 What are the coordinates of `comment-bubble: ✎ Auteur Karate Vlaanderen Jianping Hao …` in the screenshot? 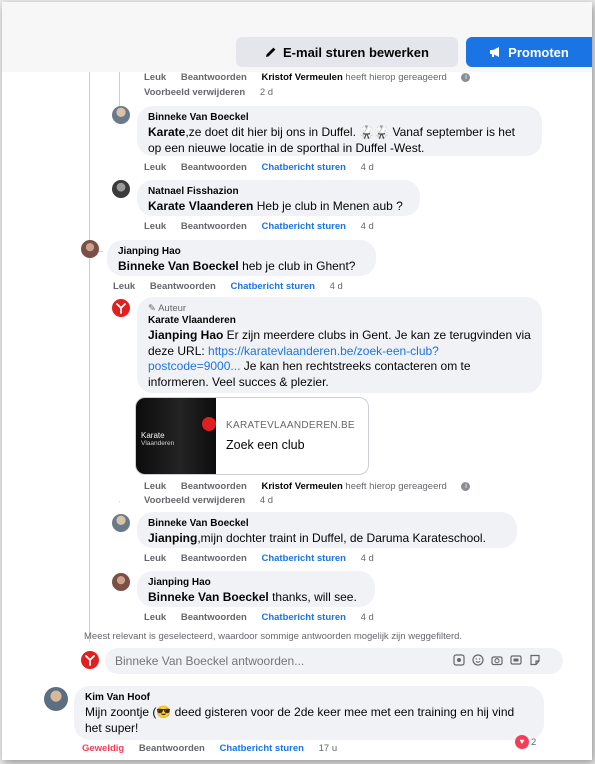 It's located at (339, 345).